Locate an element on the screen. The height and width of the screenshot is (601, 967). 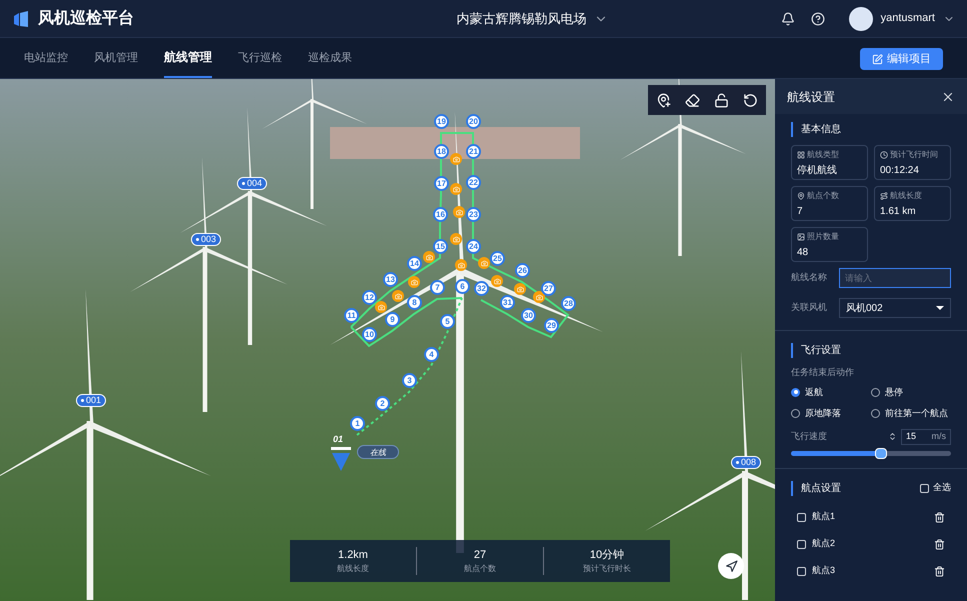
info-value: 00:12:24 is located at coordinates (900, 171).